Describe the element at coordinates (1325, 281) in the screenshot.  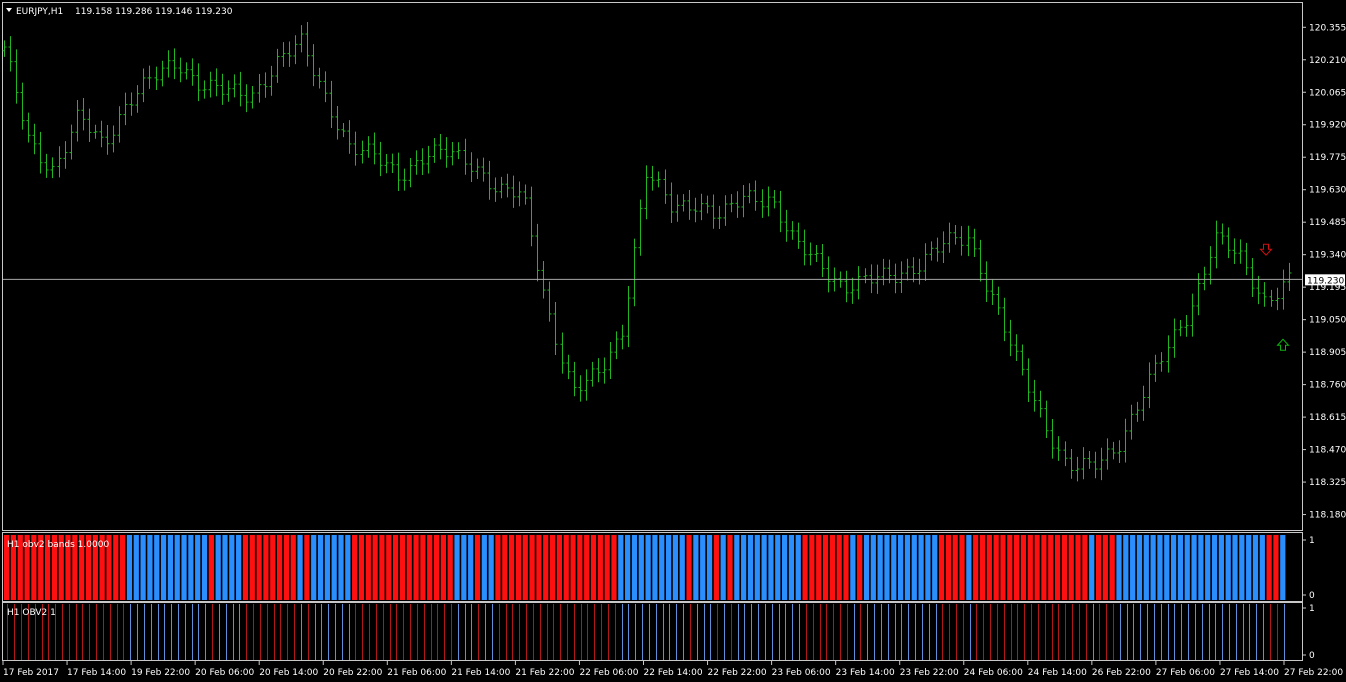
I see `current-price-label: 119.230` at that location.